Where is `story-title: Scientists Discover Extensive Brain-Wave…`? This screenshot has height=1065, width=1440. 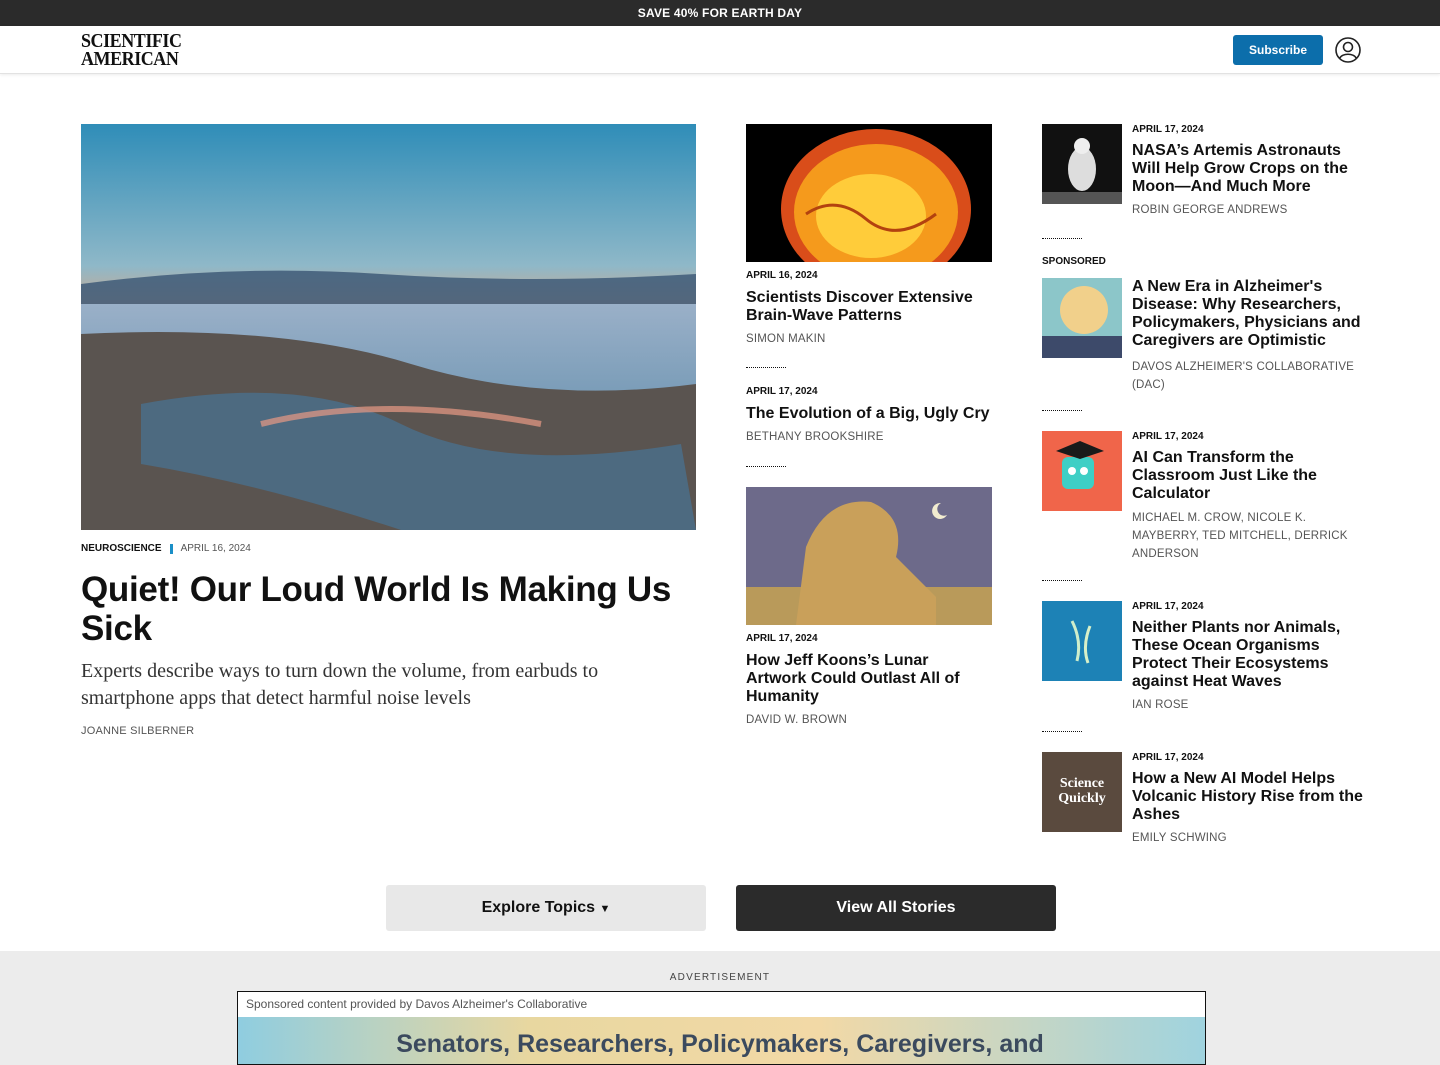 story-title: Scientists Discover Extensive Brain-Wave… is located at coordinates (869, 307).